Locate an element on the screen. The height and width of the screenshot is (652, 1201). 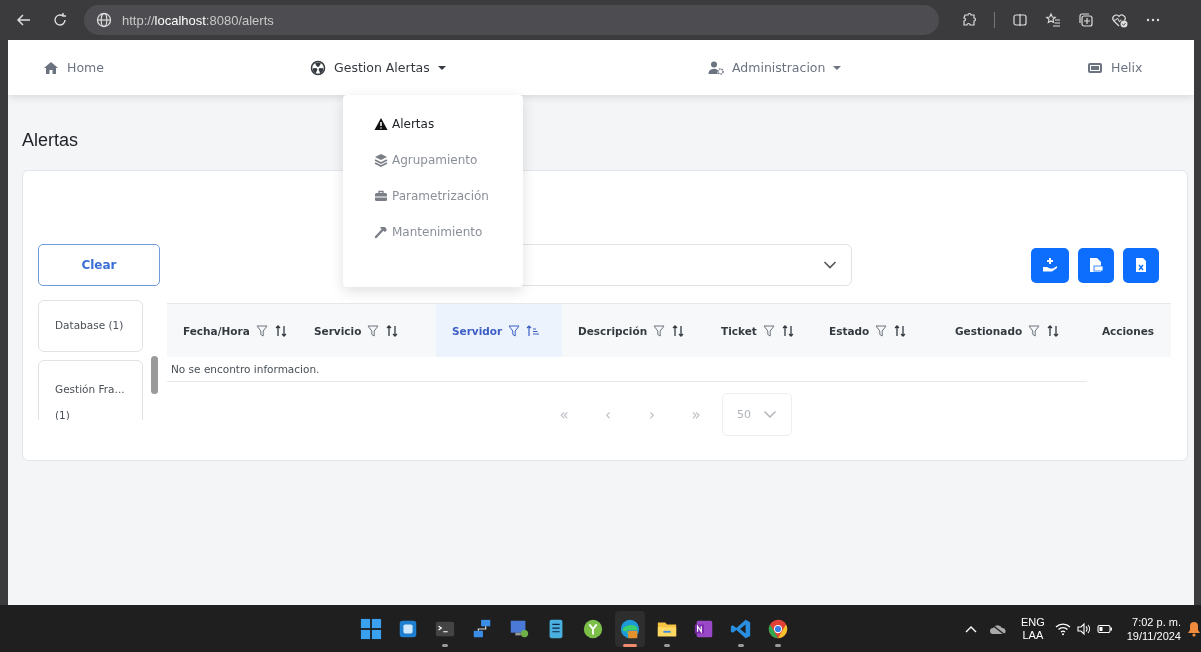
clear-button: Clear is located at coordinates (99, 265).